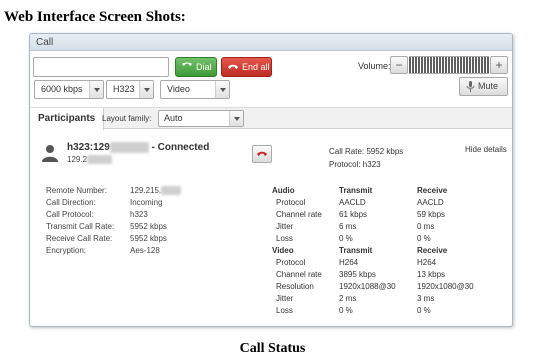  What do you see at coordinates (499, 65) in the screenshot?
I see `volume-up-button: +` at bounding box center [499, 65].